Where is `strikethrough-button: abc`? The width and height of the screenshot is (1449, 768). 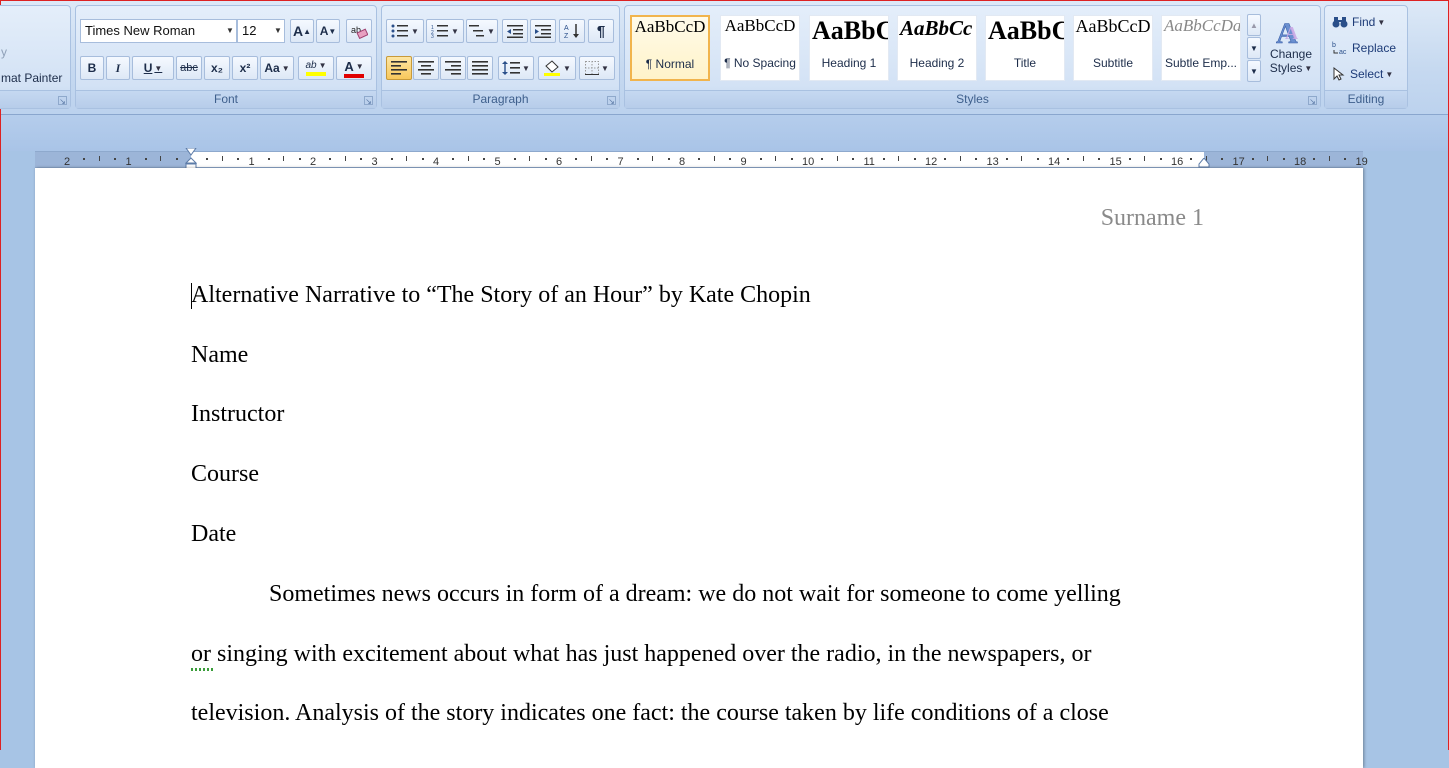 strikethrough-button: abc is located at coordinates (189, 68).